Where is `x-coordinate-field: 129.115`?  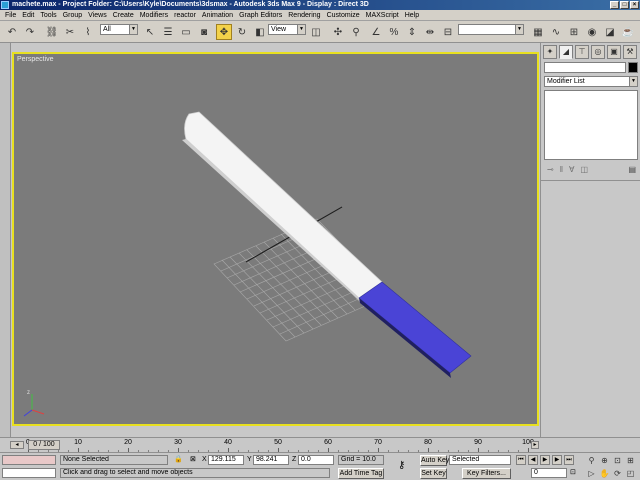 x-coordinate-field: 129.115 is located at coordinates (226, 460).